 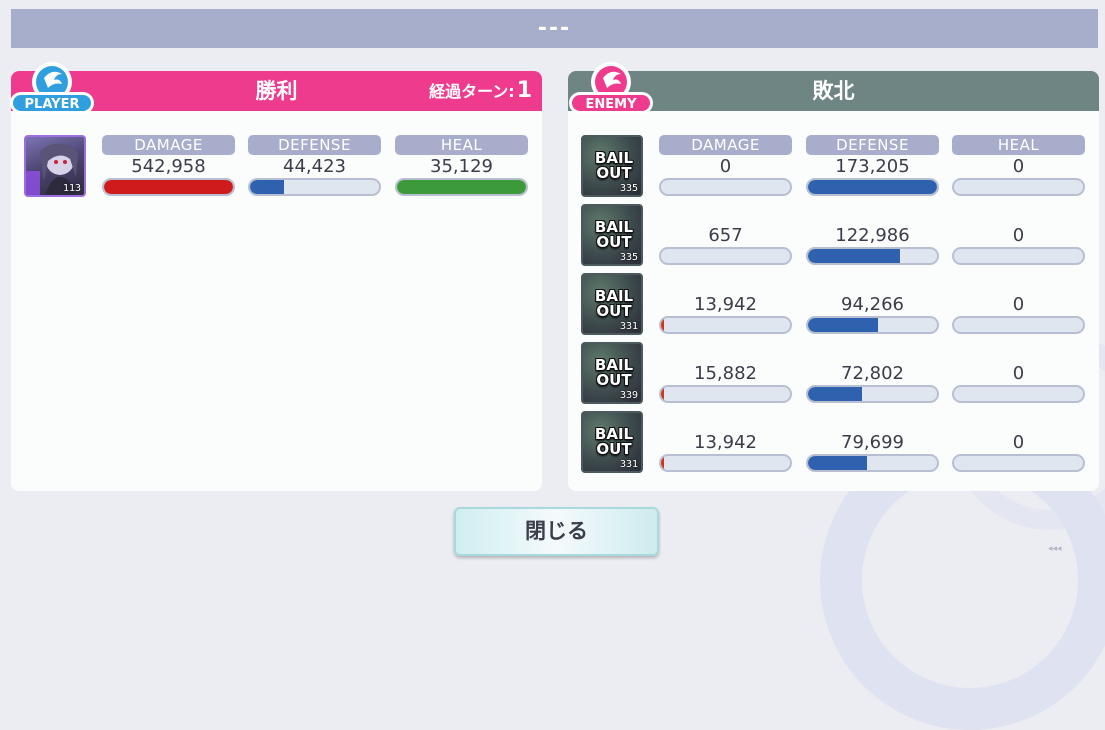 I want to click on enemy-unit-avatar: BAIL OUT 339, so click(x=612, y=373).